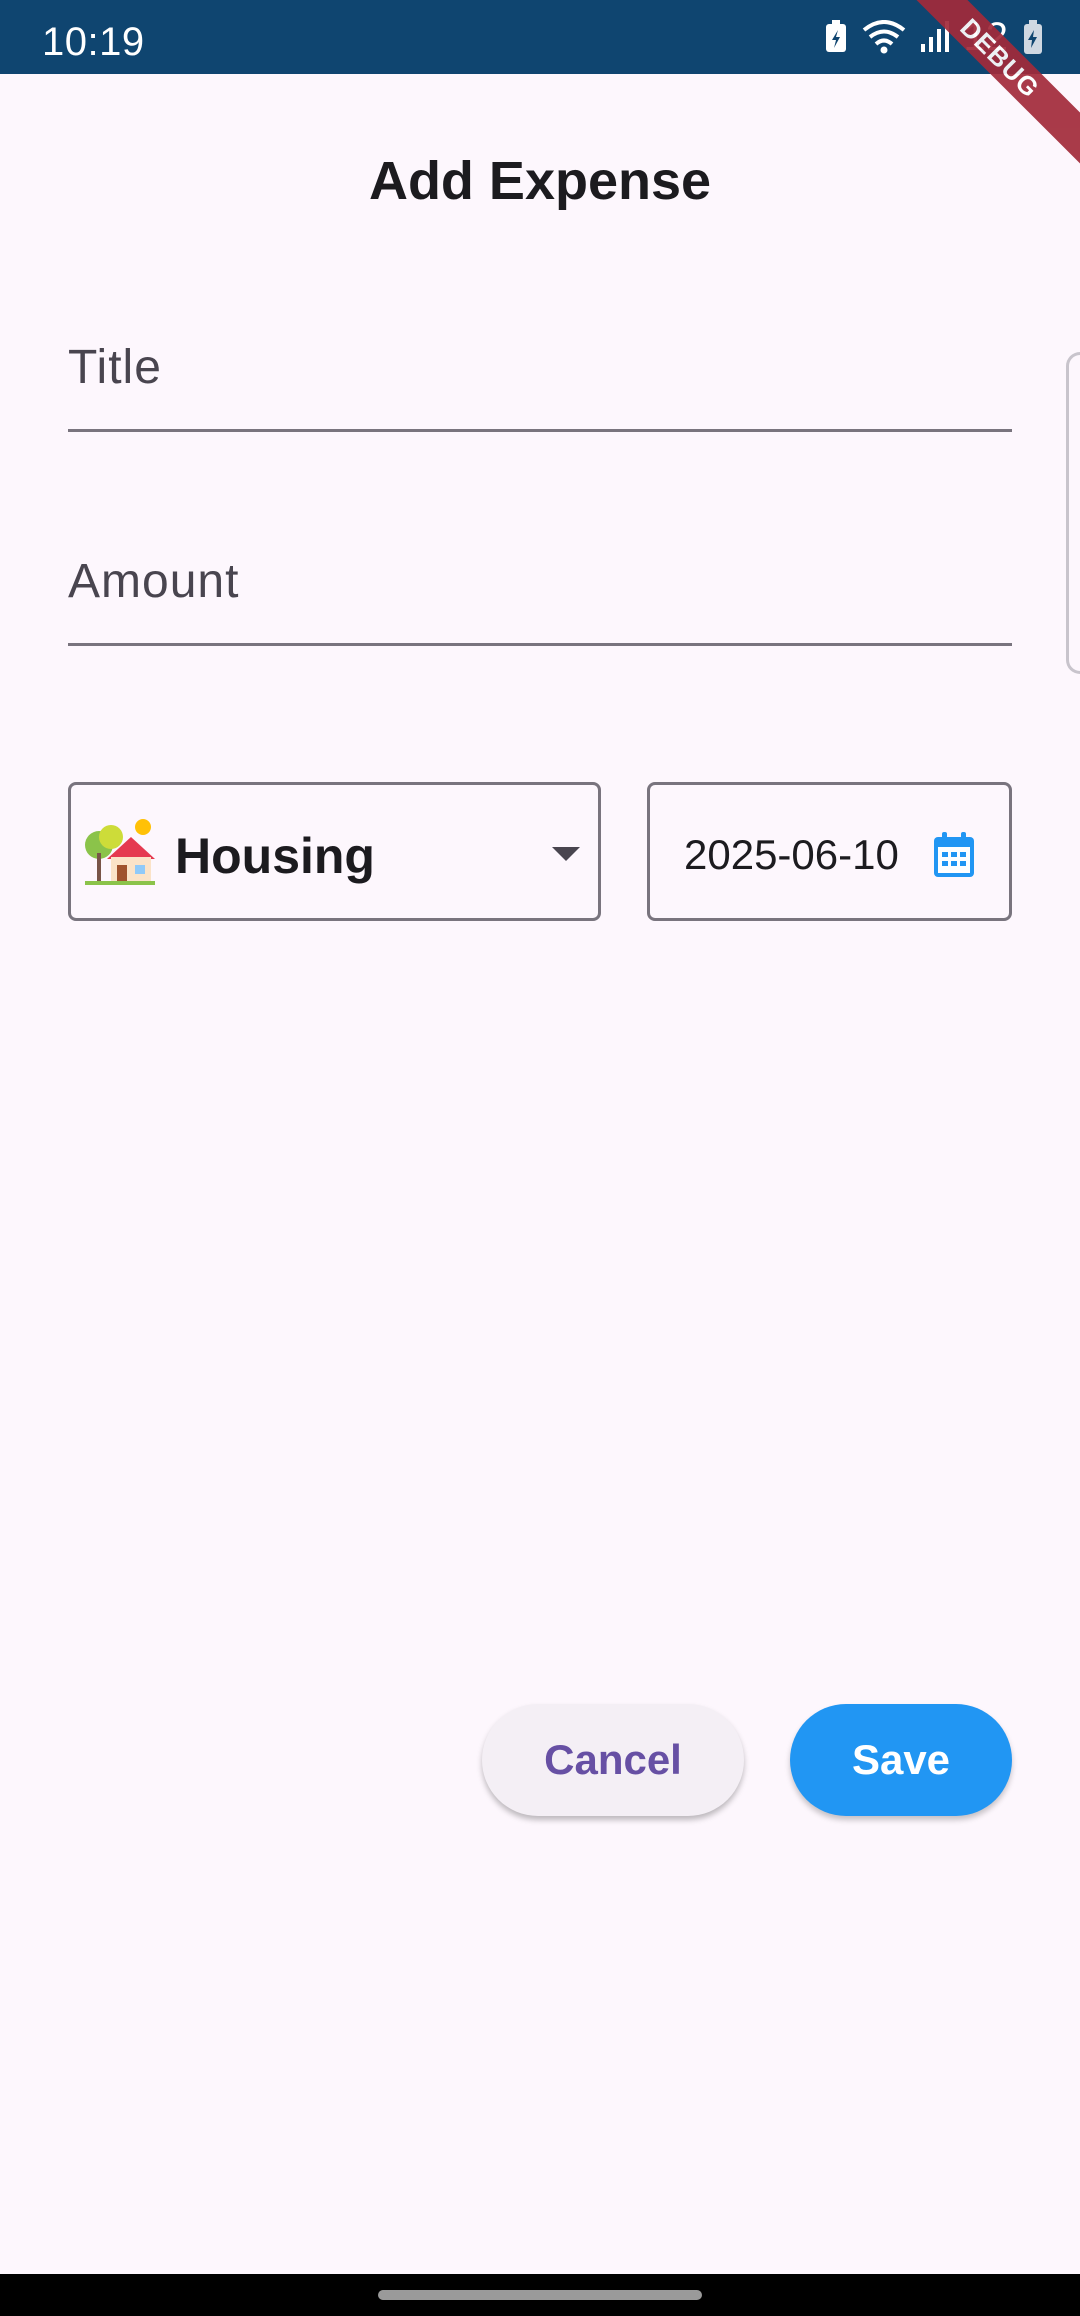 Image resolution: width=1080 pixels, height=2316 pixels. What do you see at coordinates (275, 856) in the screenshot?
I see `category-selected: Housing` at bounding box center [275, 856].